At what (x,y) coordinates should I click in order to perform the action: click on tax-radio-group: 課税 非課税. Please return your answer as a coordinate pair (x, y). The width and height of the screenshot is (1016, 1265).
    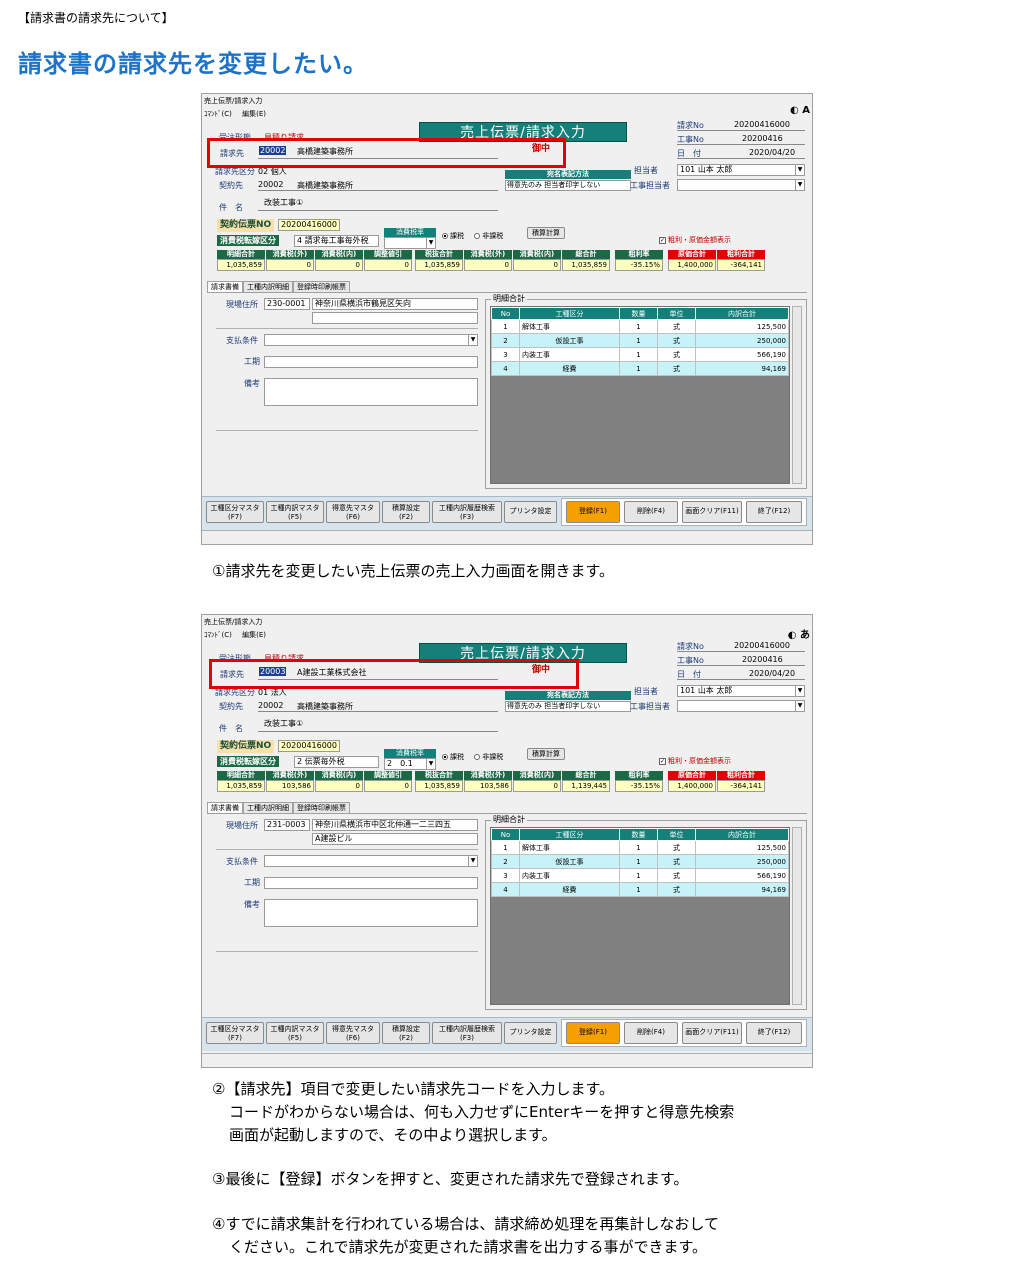
    Looking at the image, I should click on (472, 236).